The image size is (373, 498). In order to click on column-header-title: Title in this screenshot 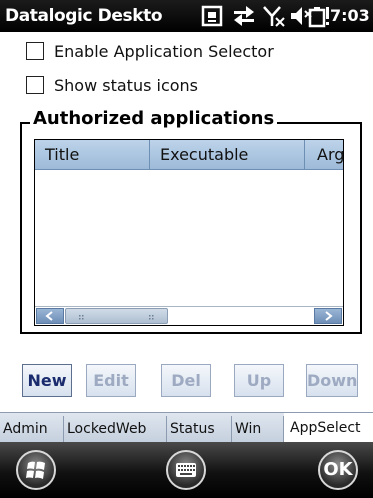, I will do `click(92, 154)`.